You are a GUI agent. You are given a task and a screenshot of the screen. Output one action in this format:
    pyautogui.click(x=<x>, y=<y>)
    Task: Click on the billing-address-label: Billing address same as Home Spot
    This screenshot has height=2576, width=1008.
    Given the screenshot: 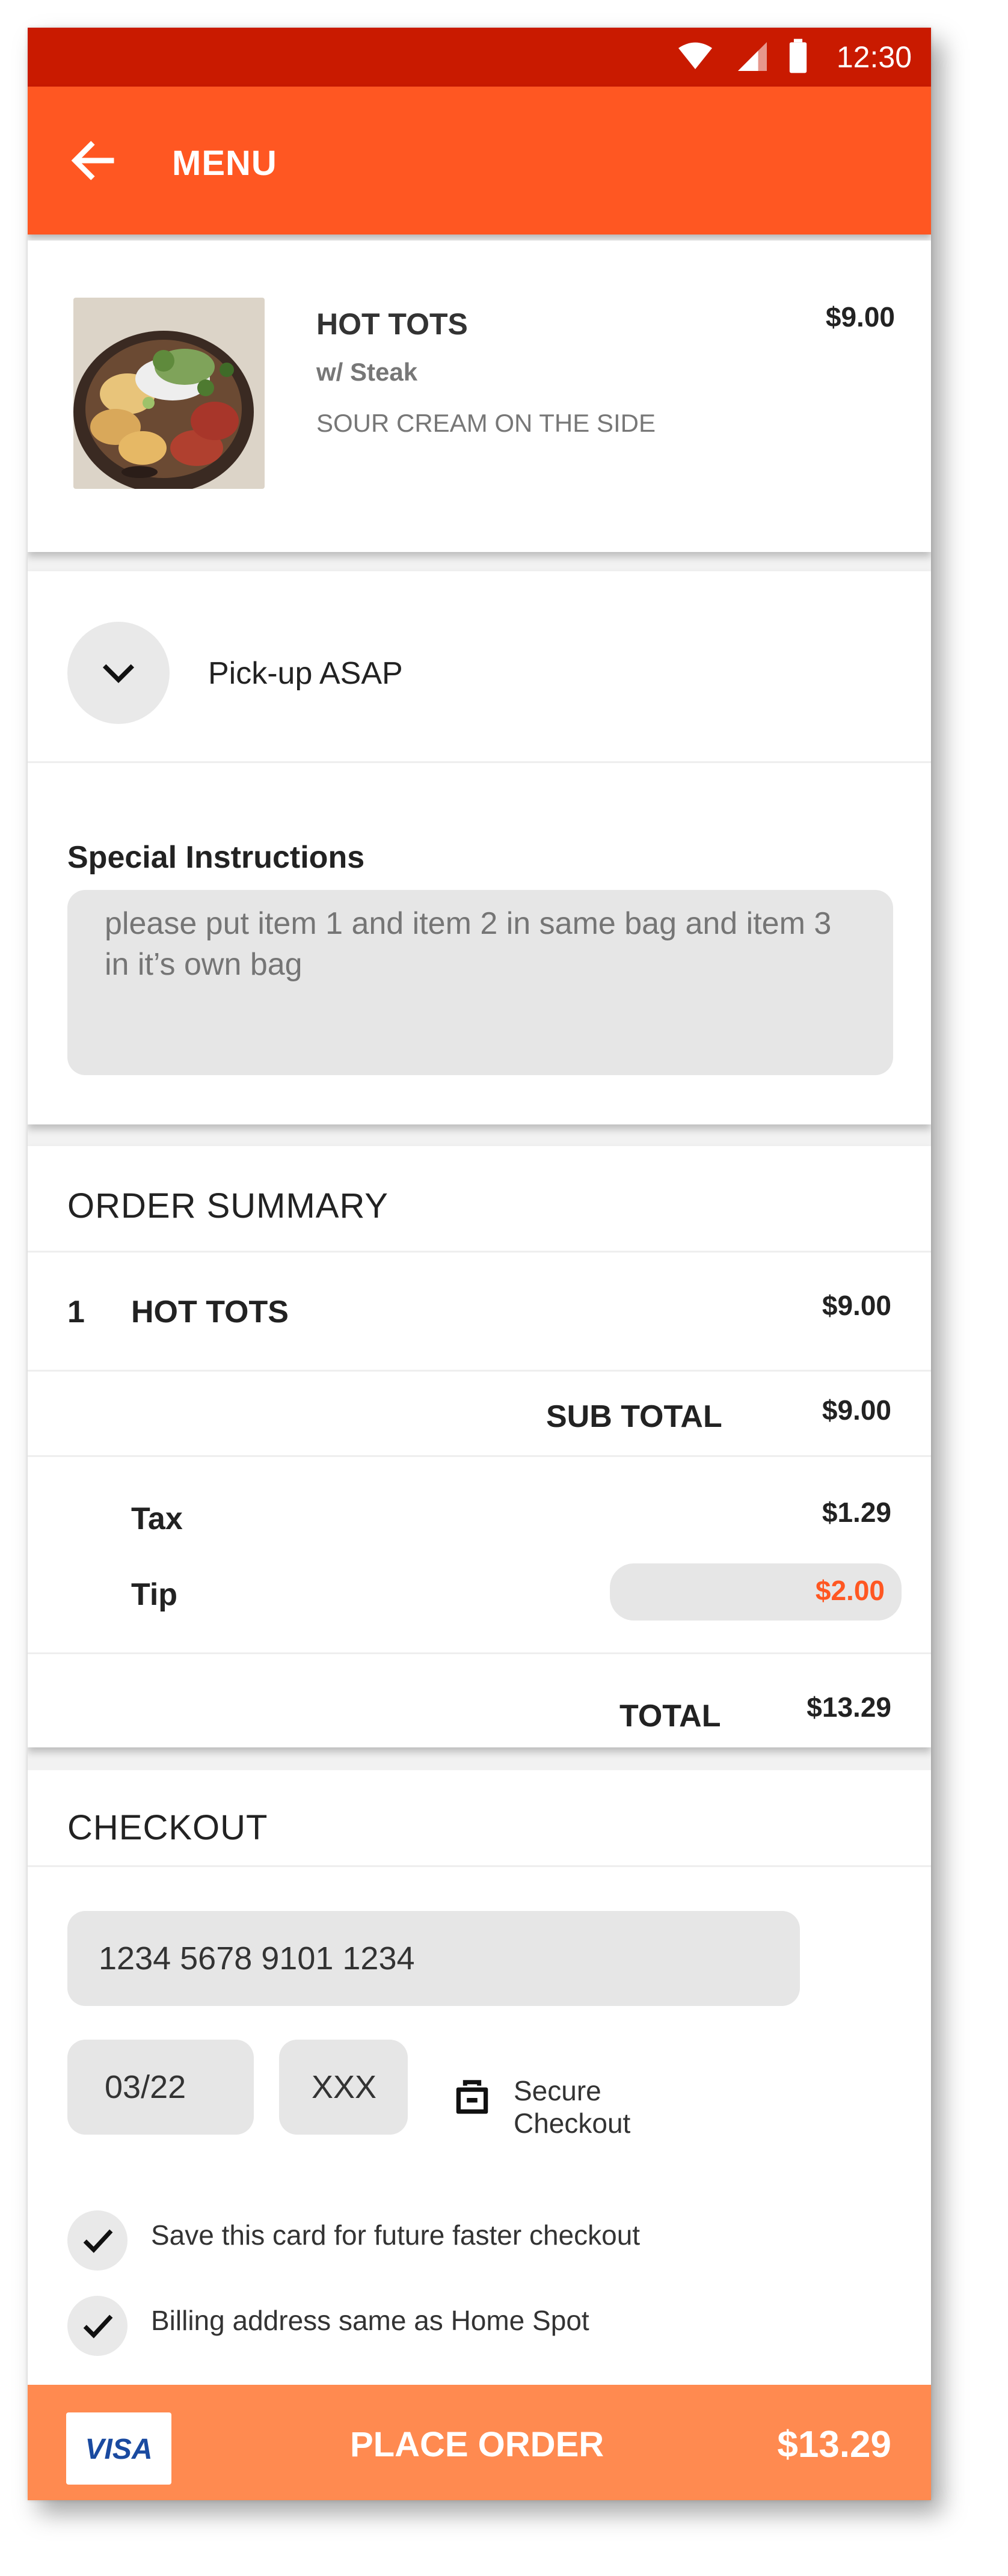 What is the action you would take?
    pyautogui.click(x=370, y=2320)
    